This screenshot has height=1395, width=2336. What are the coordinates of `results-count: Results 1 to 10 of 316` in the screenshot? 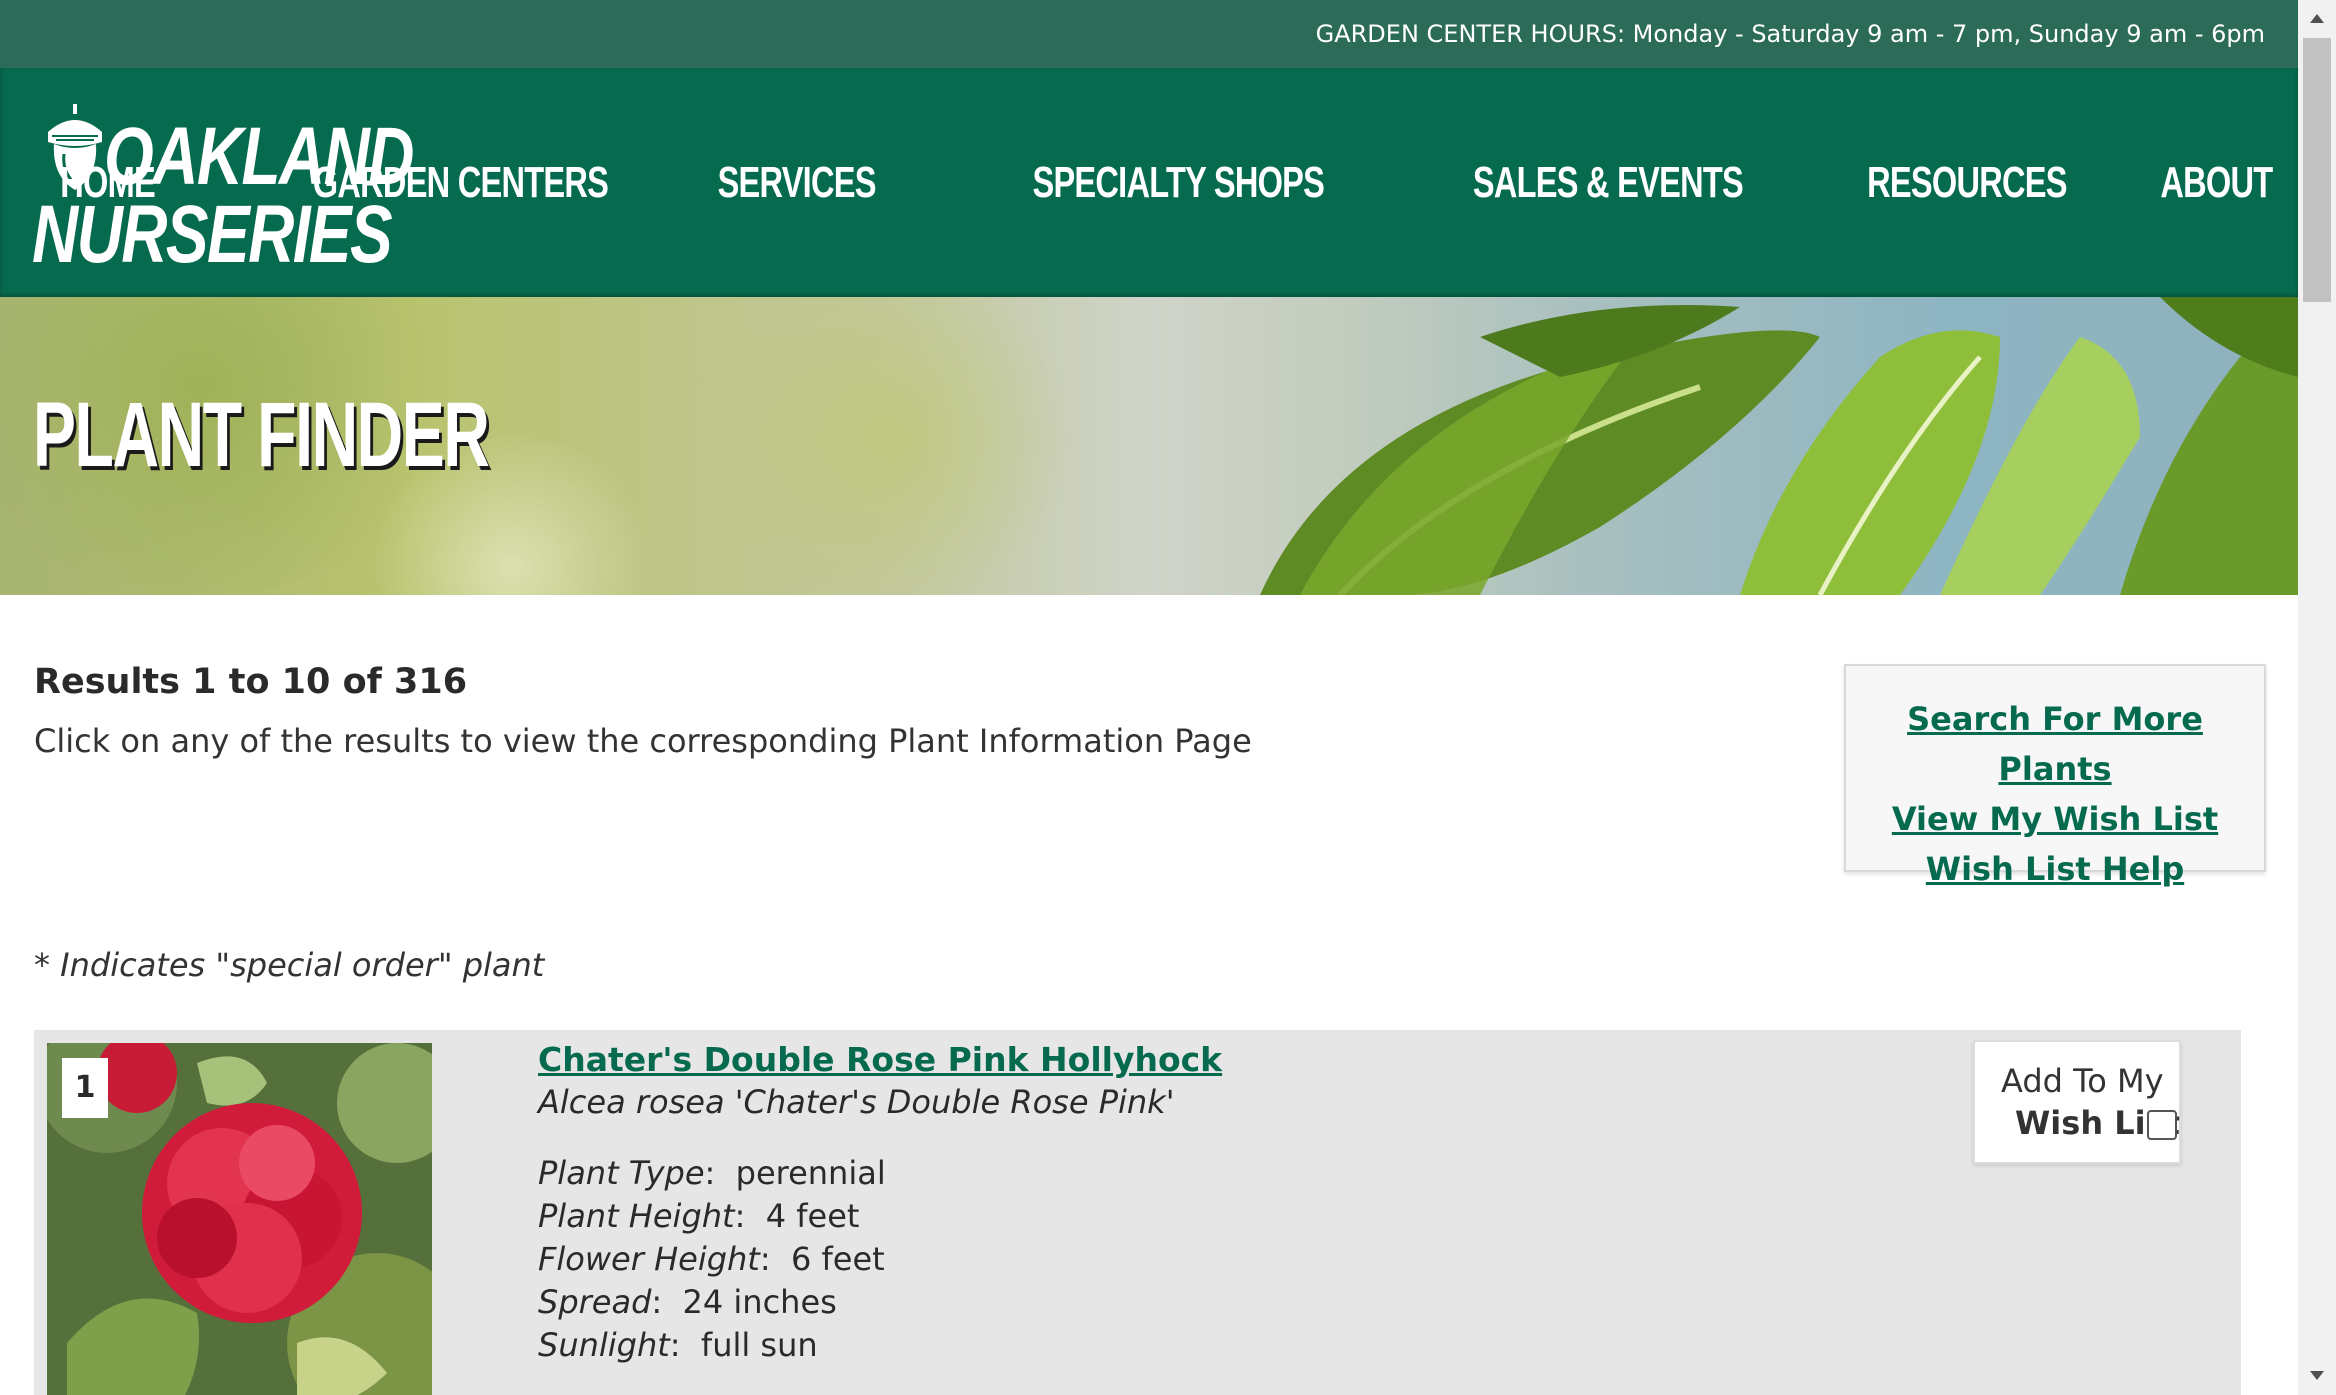 It's located at (251, 682).